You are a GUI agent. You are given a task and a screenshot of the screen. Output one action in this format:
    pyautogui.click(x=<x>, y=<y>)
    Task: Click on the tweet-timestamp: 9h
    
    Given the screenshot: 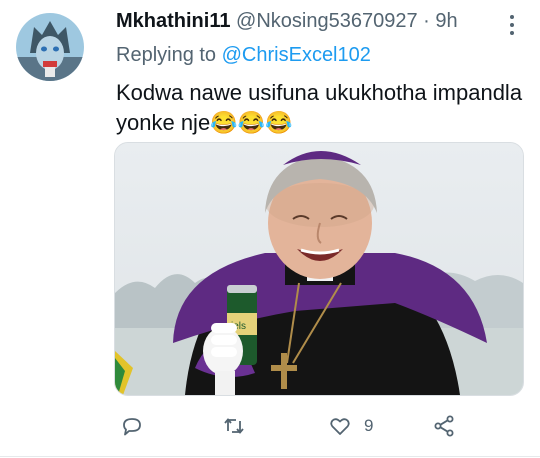 What is the action you would take?
    pyautogui.click(x=446, y=21)
    